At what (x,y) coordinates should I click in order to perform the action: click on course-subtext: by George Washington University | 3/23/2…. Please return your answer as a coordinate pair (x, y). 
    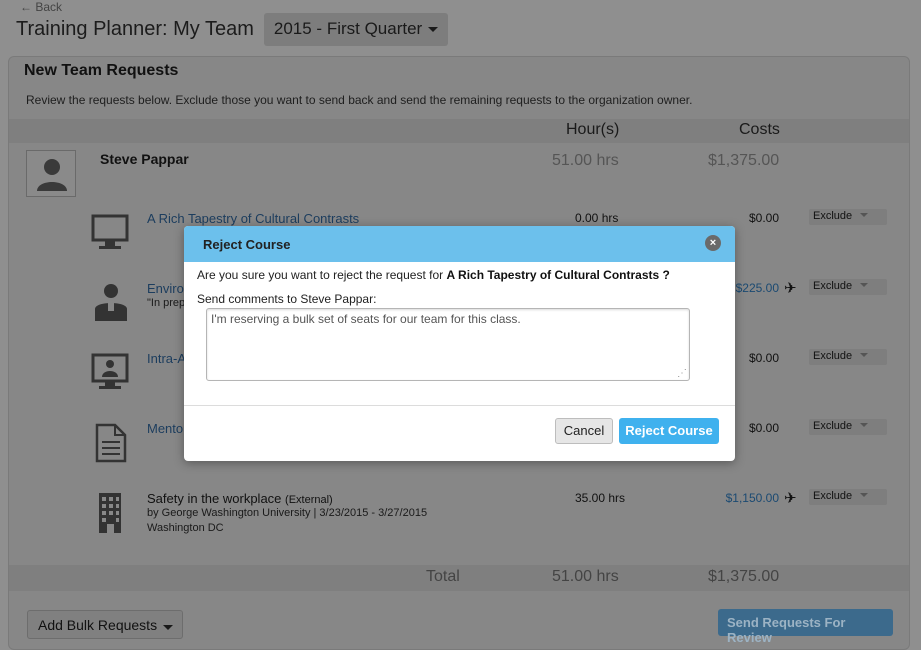
    Looking at the image, I should click on (287, 513).